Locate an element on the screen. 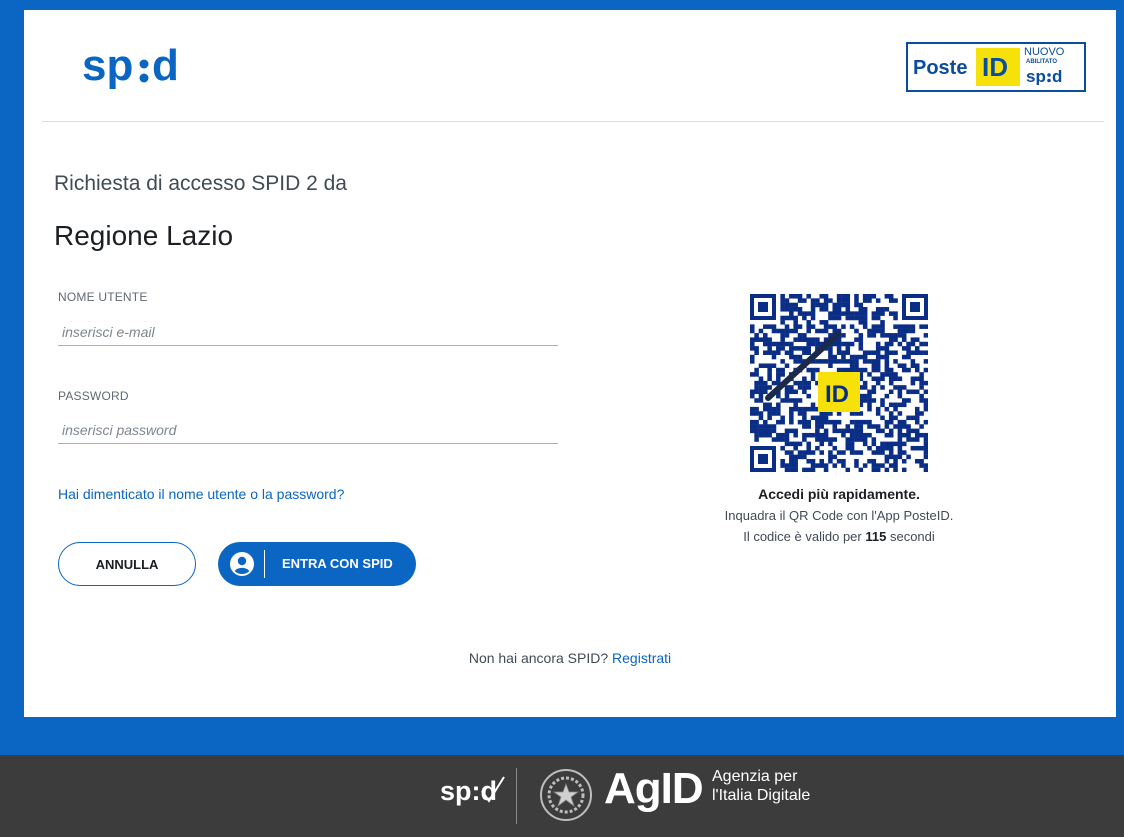 The image size is (1124, 837). posteid-badge: Poste ID NUOVO ABILITATO sp d is located at coordinates (996, 67).